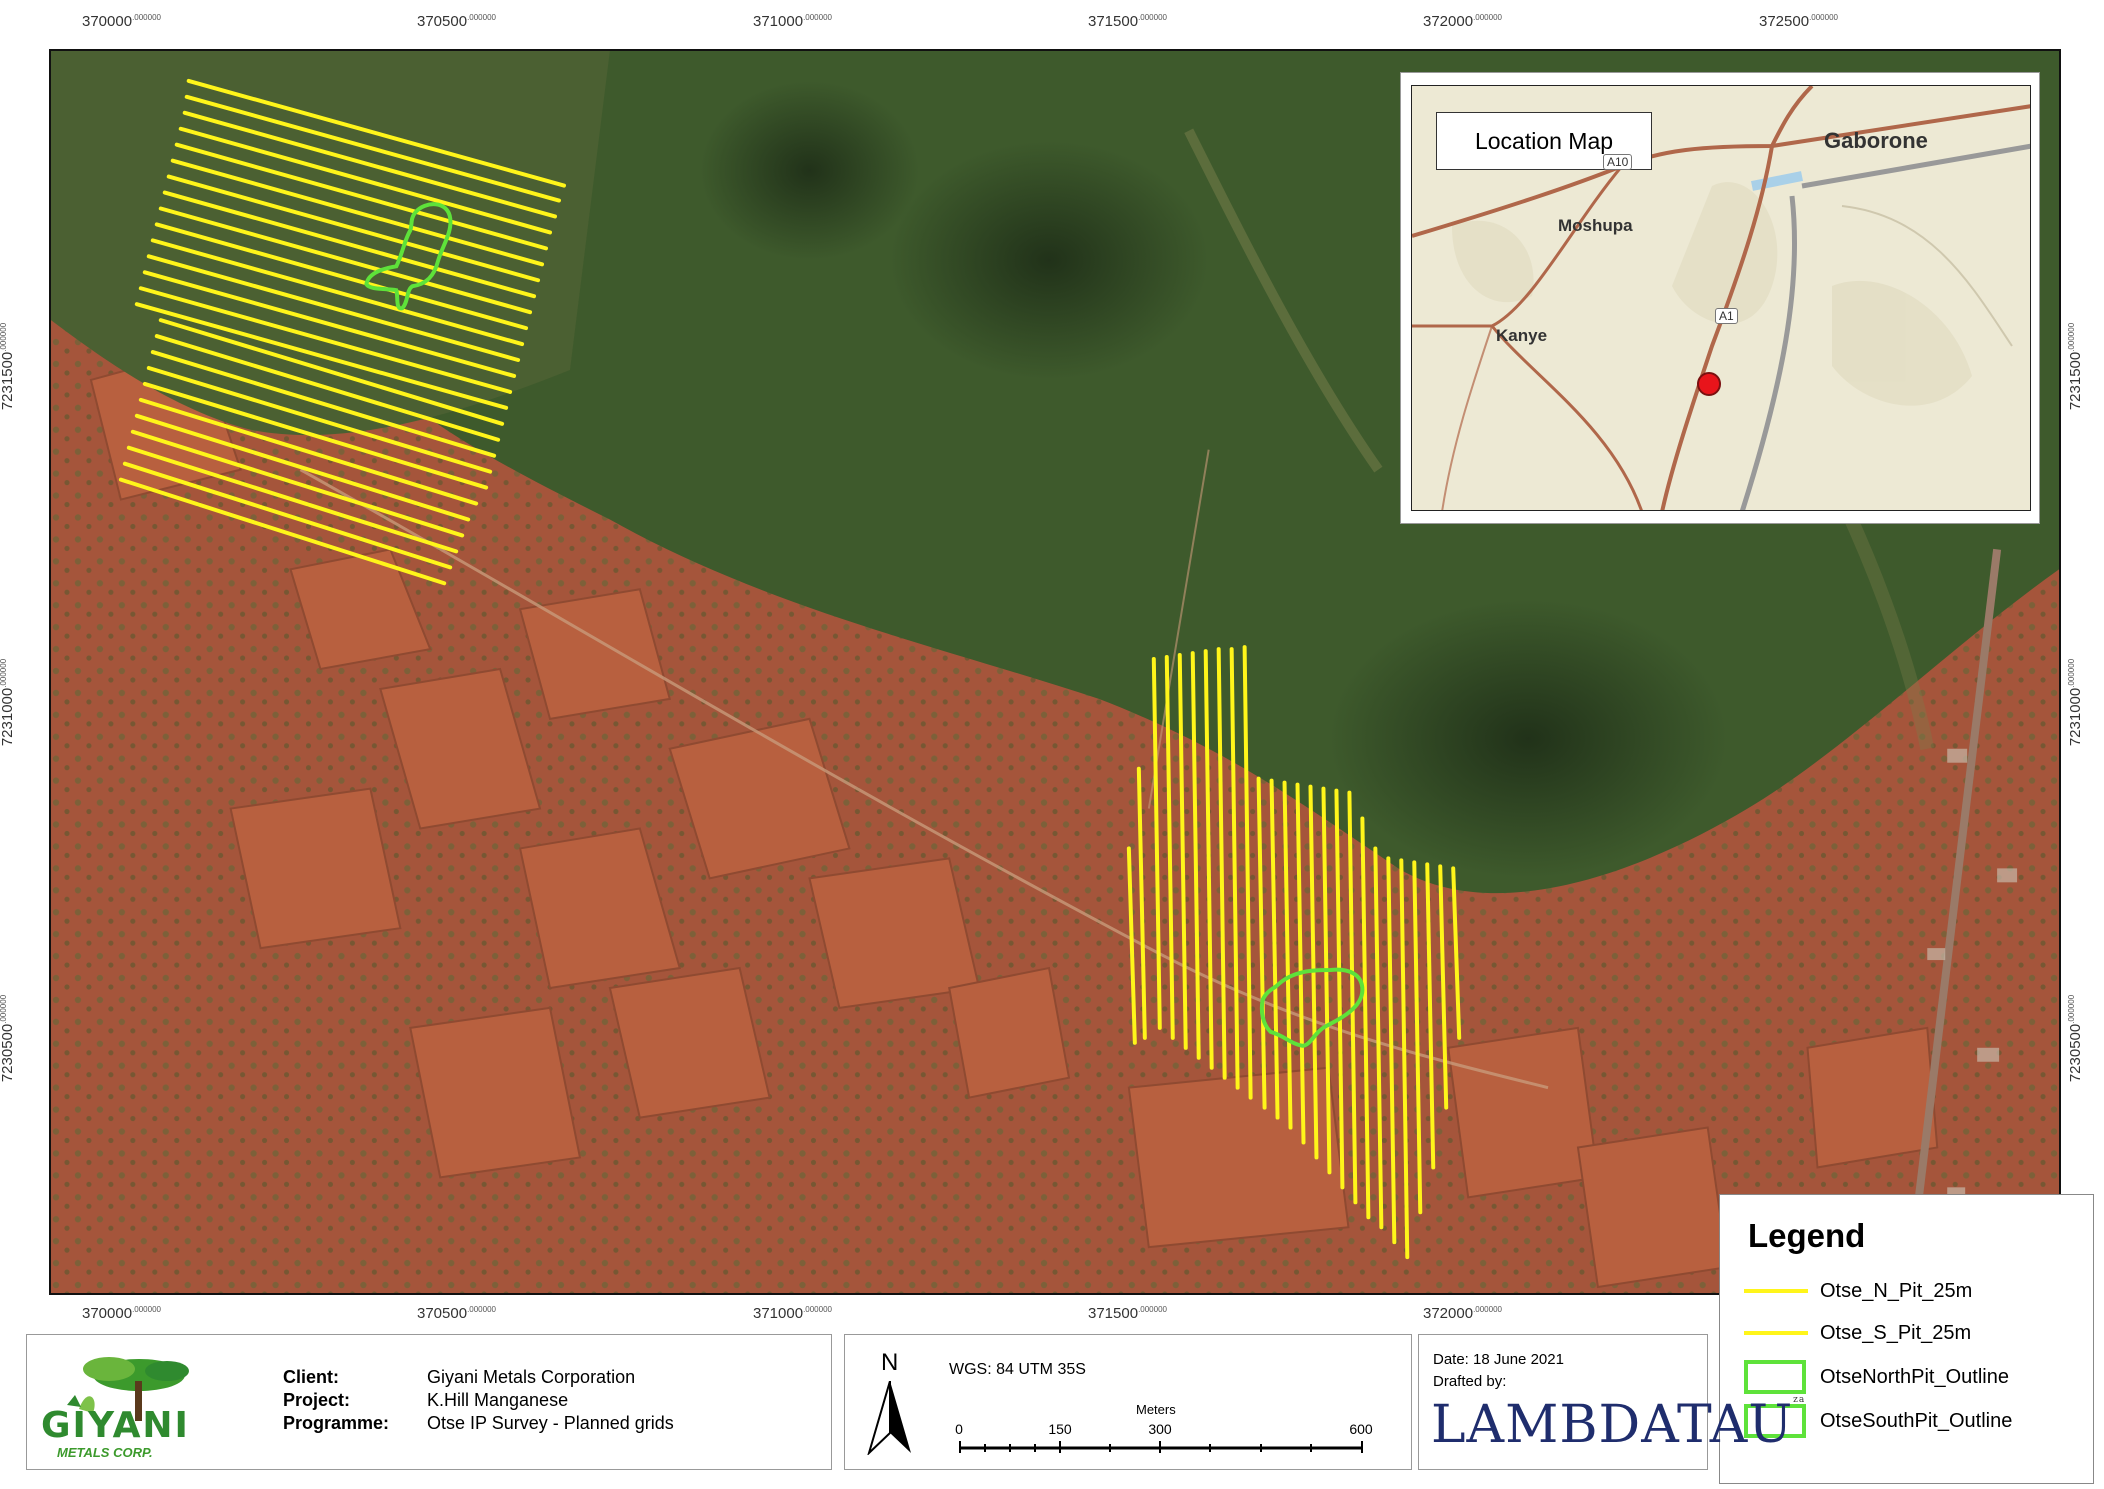 Image resolution: width=2104 pixels, height=1489 pixels. Describe the element at coordinates (105, 1452) in the screenshot. I see `giyani-logo-subtitle: METALS CORP.` at that location.